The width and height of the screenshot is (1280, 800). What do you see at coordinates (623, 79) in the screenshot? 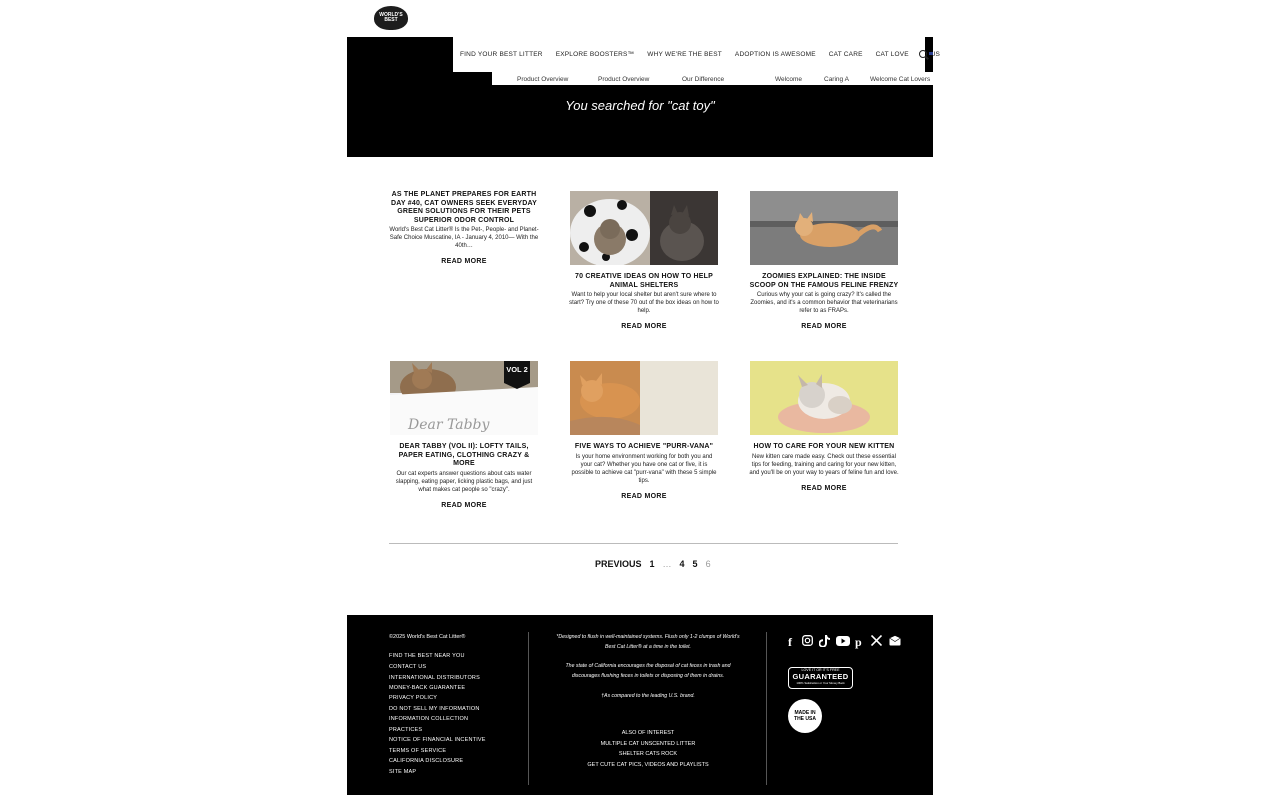
I see `subnav-product-overview-2: Product Overview` at bounding box center [623, 79].